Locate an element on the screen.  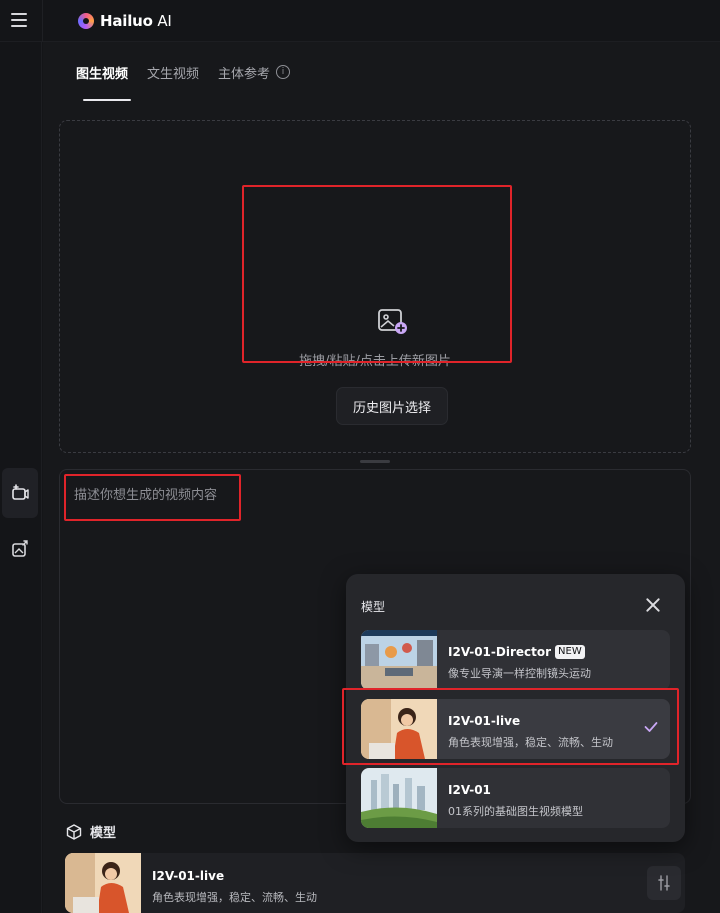
model-section-header: 模型 is located at coordinates (91, 831).